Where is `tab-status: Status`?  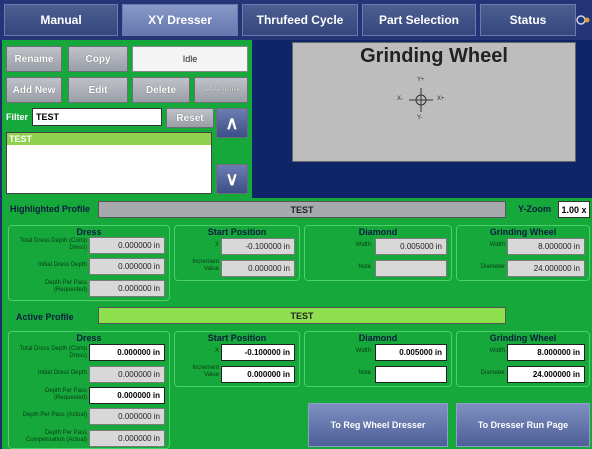 tab-status: Status is located at coordinates (528, 20).